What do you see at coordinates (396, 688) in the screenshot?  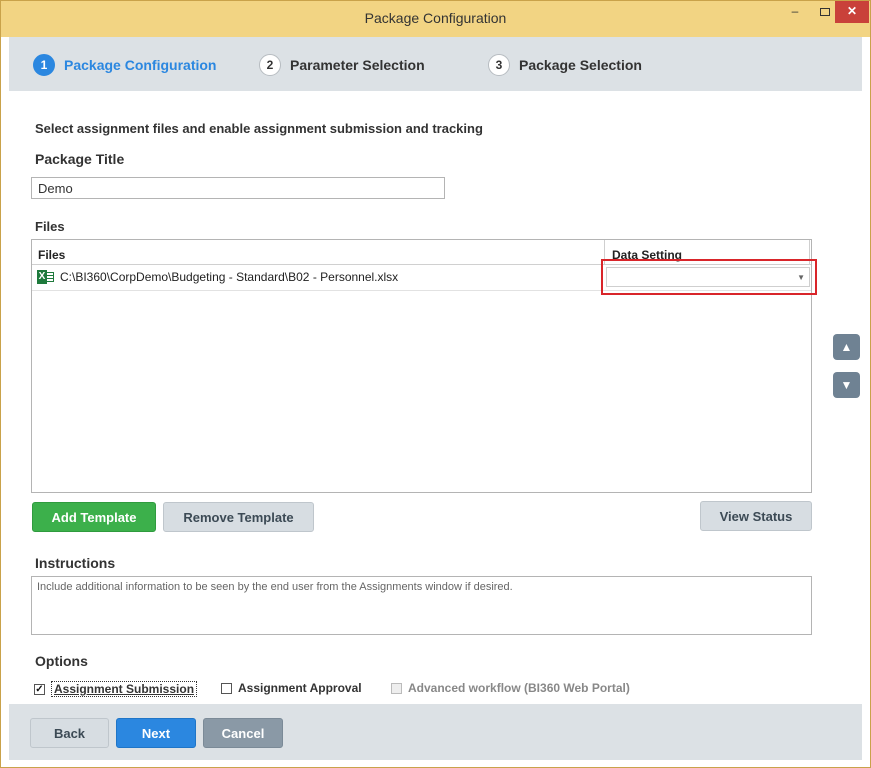 I see `checkbox-disabled` at bounding box center [396, 688].